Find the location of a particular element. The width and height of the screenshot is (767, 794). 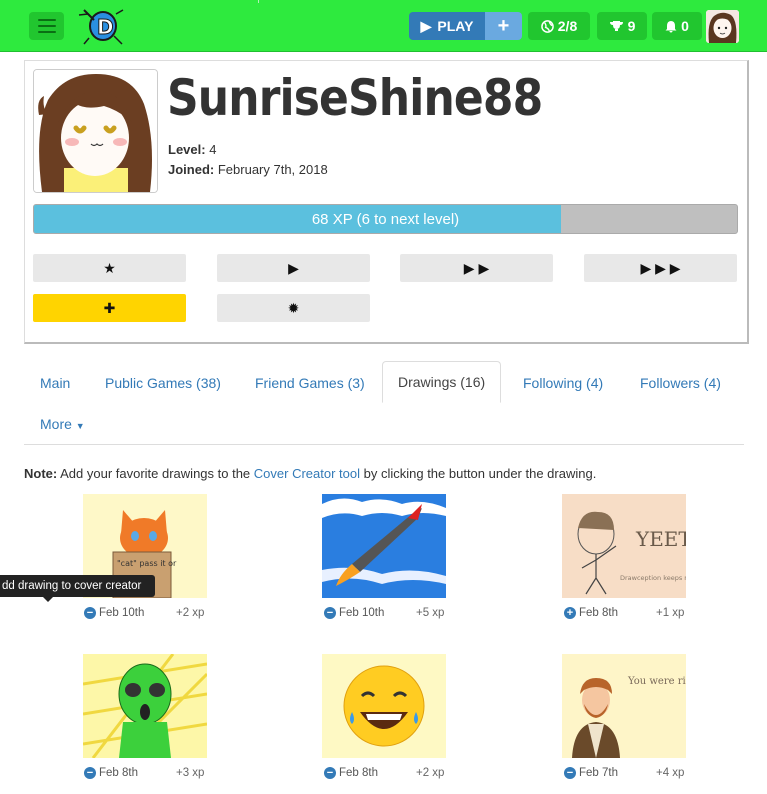

notifications-count: 0 is located at coordinates (685, 26).